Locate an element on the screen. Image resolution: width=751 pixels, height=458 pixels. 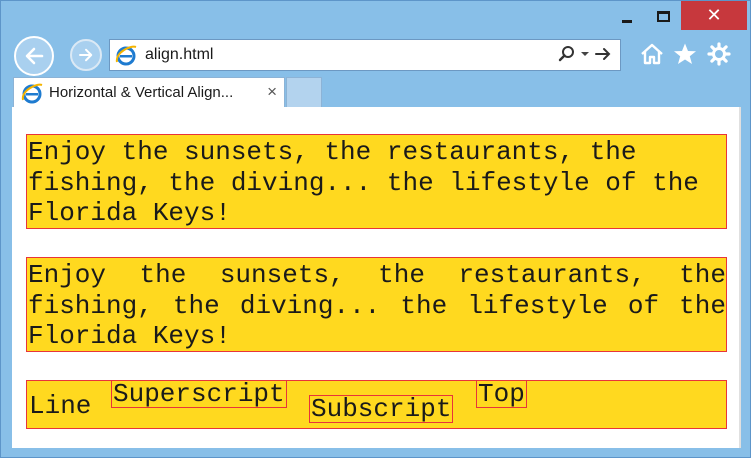
dropdown-icon is located at coordinates (585, 54).